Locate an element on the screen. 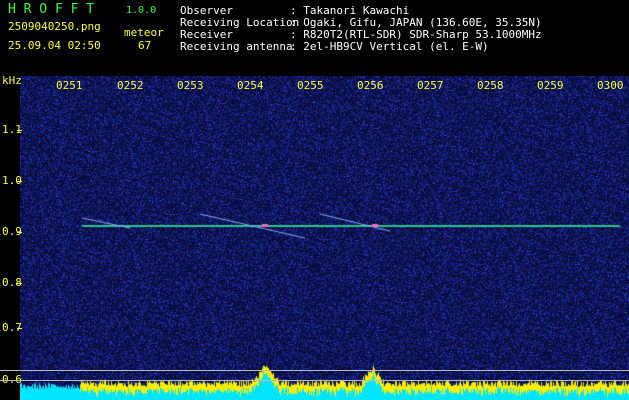  app-title: H R O F F T is located at coordinates (51, 9).